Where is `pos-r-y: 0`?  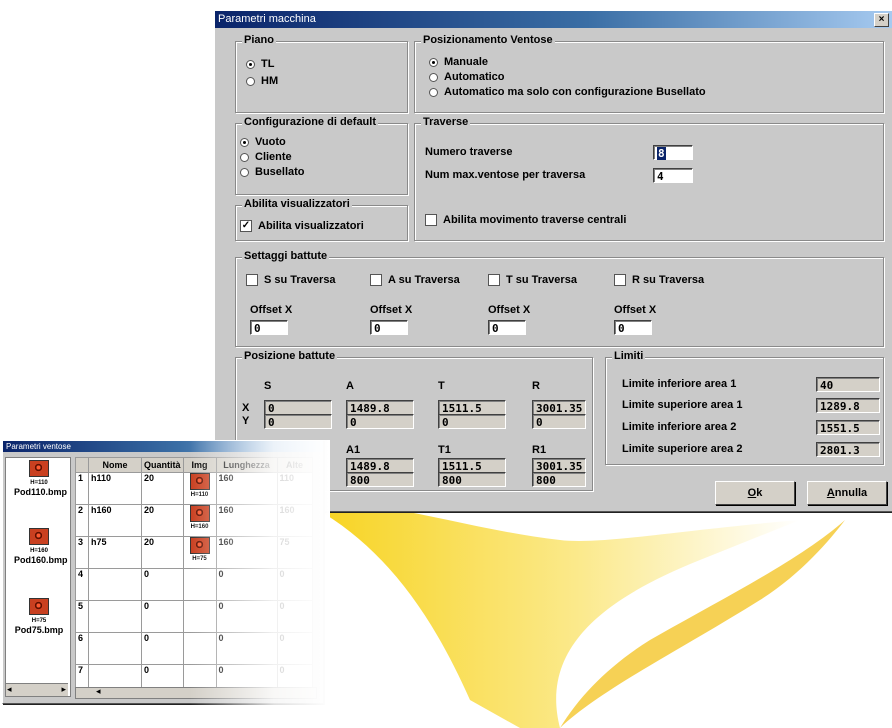 pos-r-y: 0 is located at coordinates (559, 421).